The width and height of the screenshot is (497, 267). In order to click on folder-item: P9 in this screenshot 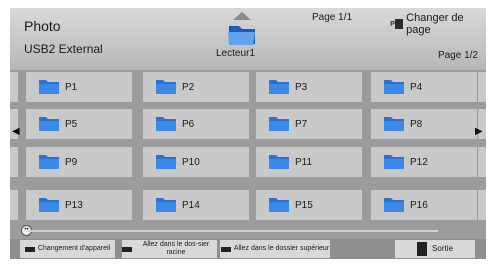, I will do `click(79, 162)`.